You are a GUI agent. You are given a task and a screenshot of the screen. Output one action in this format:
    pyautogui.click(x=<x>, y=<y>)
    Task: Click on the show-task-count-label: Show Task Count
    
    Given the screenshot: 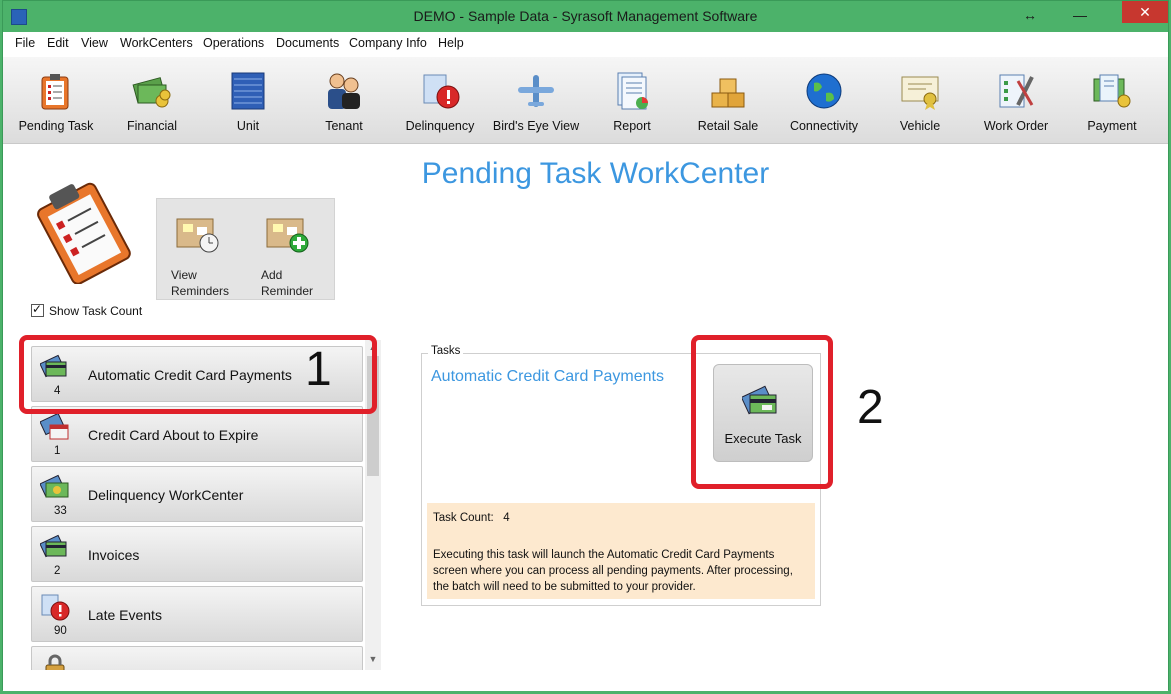 What is the action you would take?
    pyautogui.click(x=96, y=311)
    